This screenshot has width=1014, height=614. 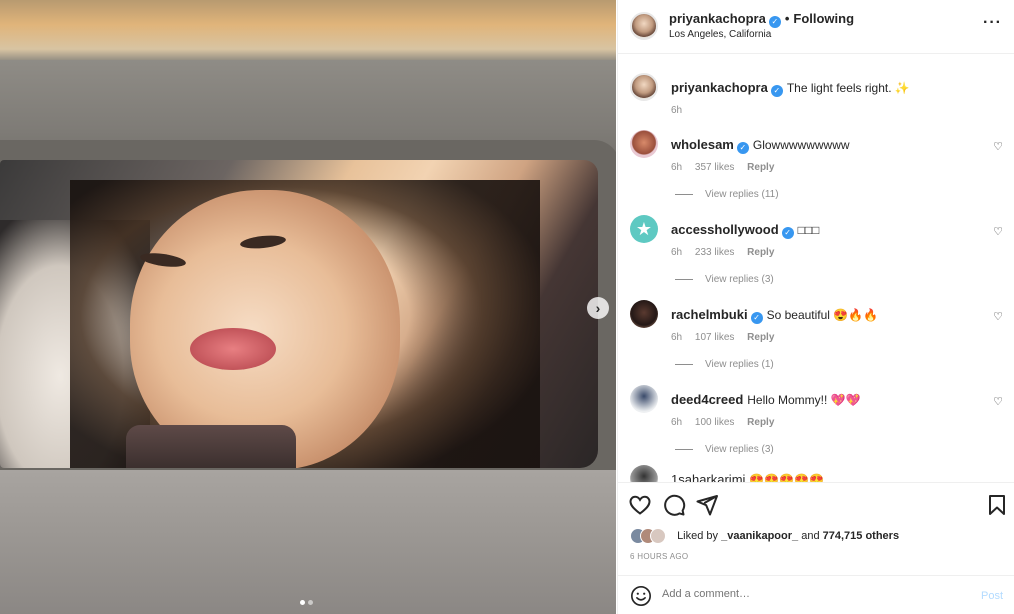 I want to click on chevron-right-icon: ›, so click(x=598, y=308).